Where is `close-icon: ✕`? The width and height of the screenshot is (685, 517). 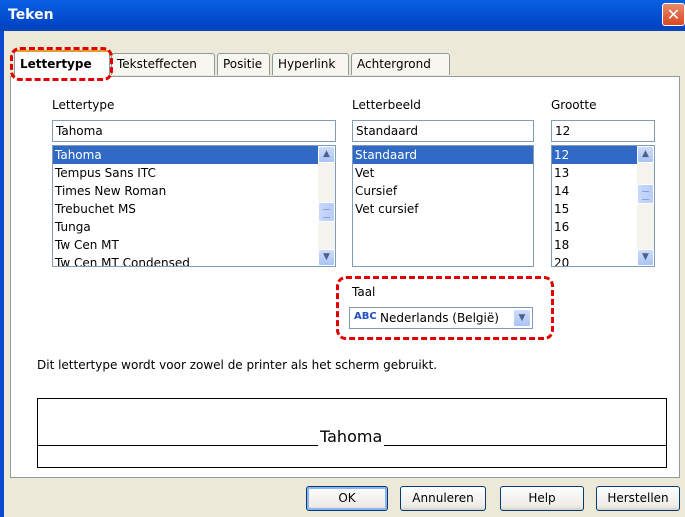
close-icon: ✕ is located at coordinates (673, 14).